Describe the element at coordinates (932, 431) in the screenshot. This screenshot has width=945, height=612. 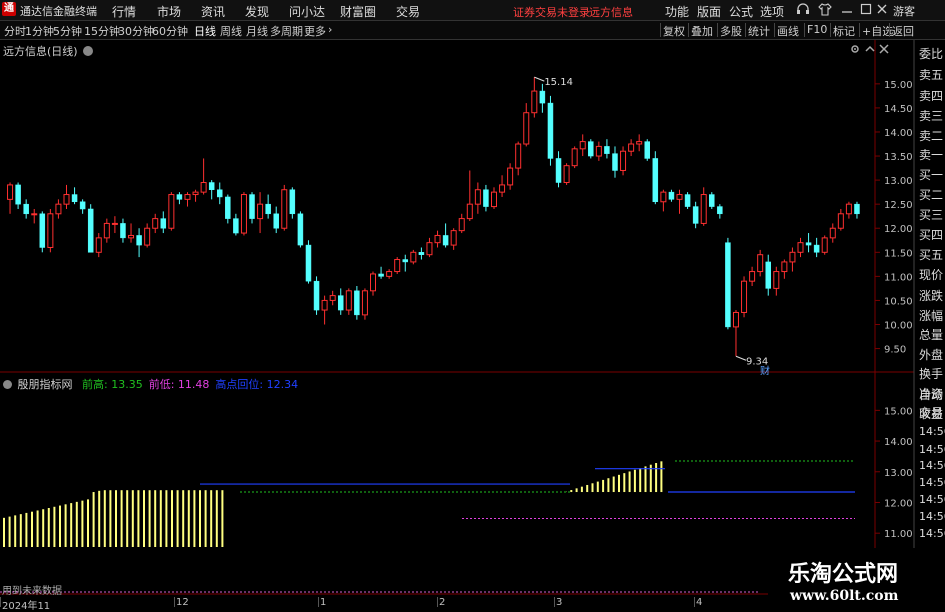
I see `side-item-21: 14:56` at that location.